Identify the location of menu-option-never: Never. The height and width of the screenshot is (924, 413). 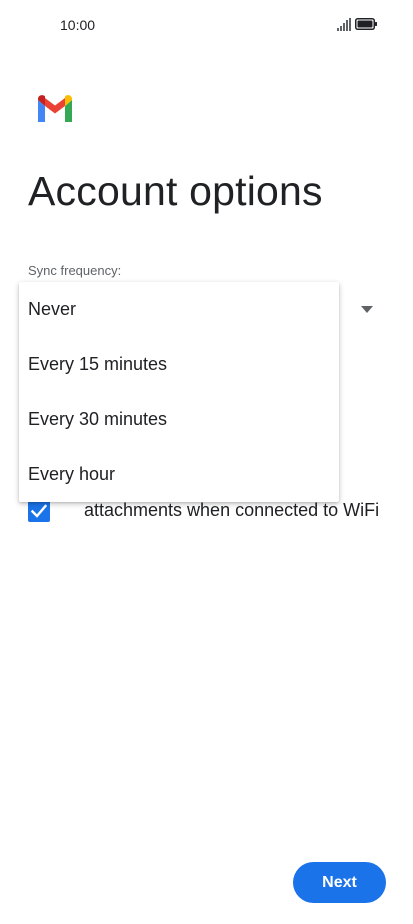
(179, 309).